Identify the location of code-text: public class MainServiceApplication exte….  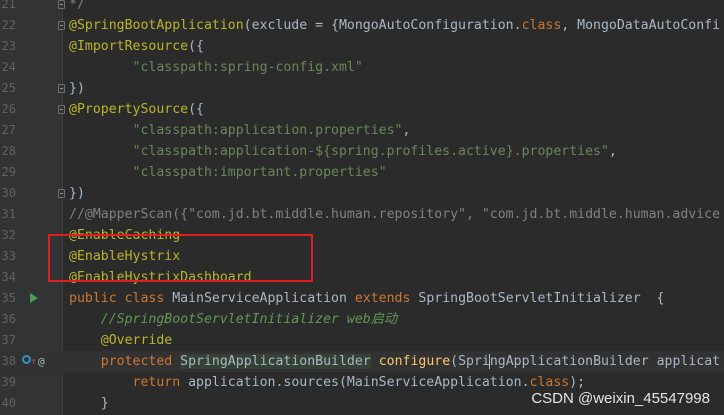
(367, 298).